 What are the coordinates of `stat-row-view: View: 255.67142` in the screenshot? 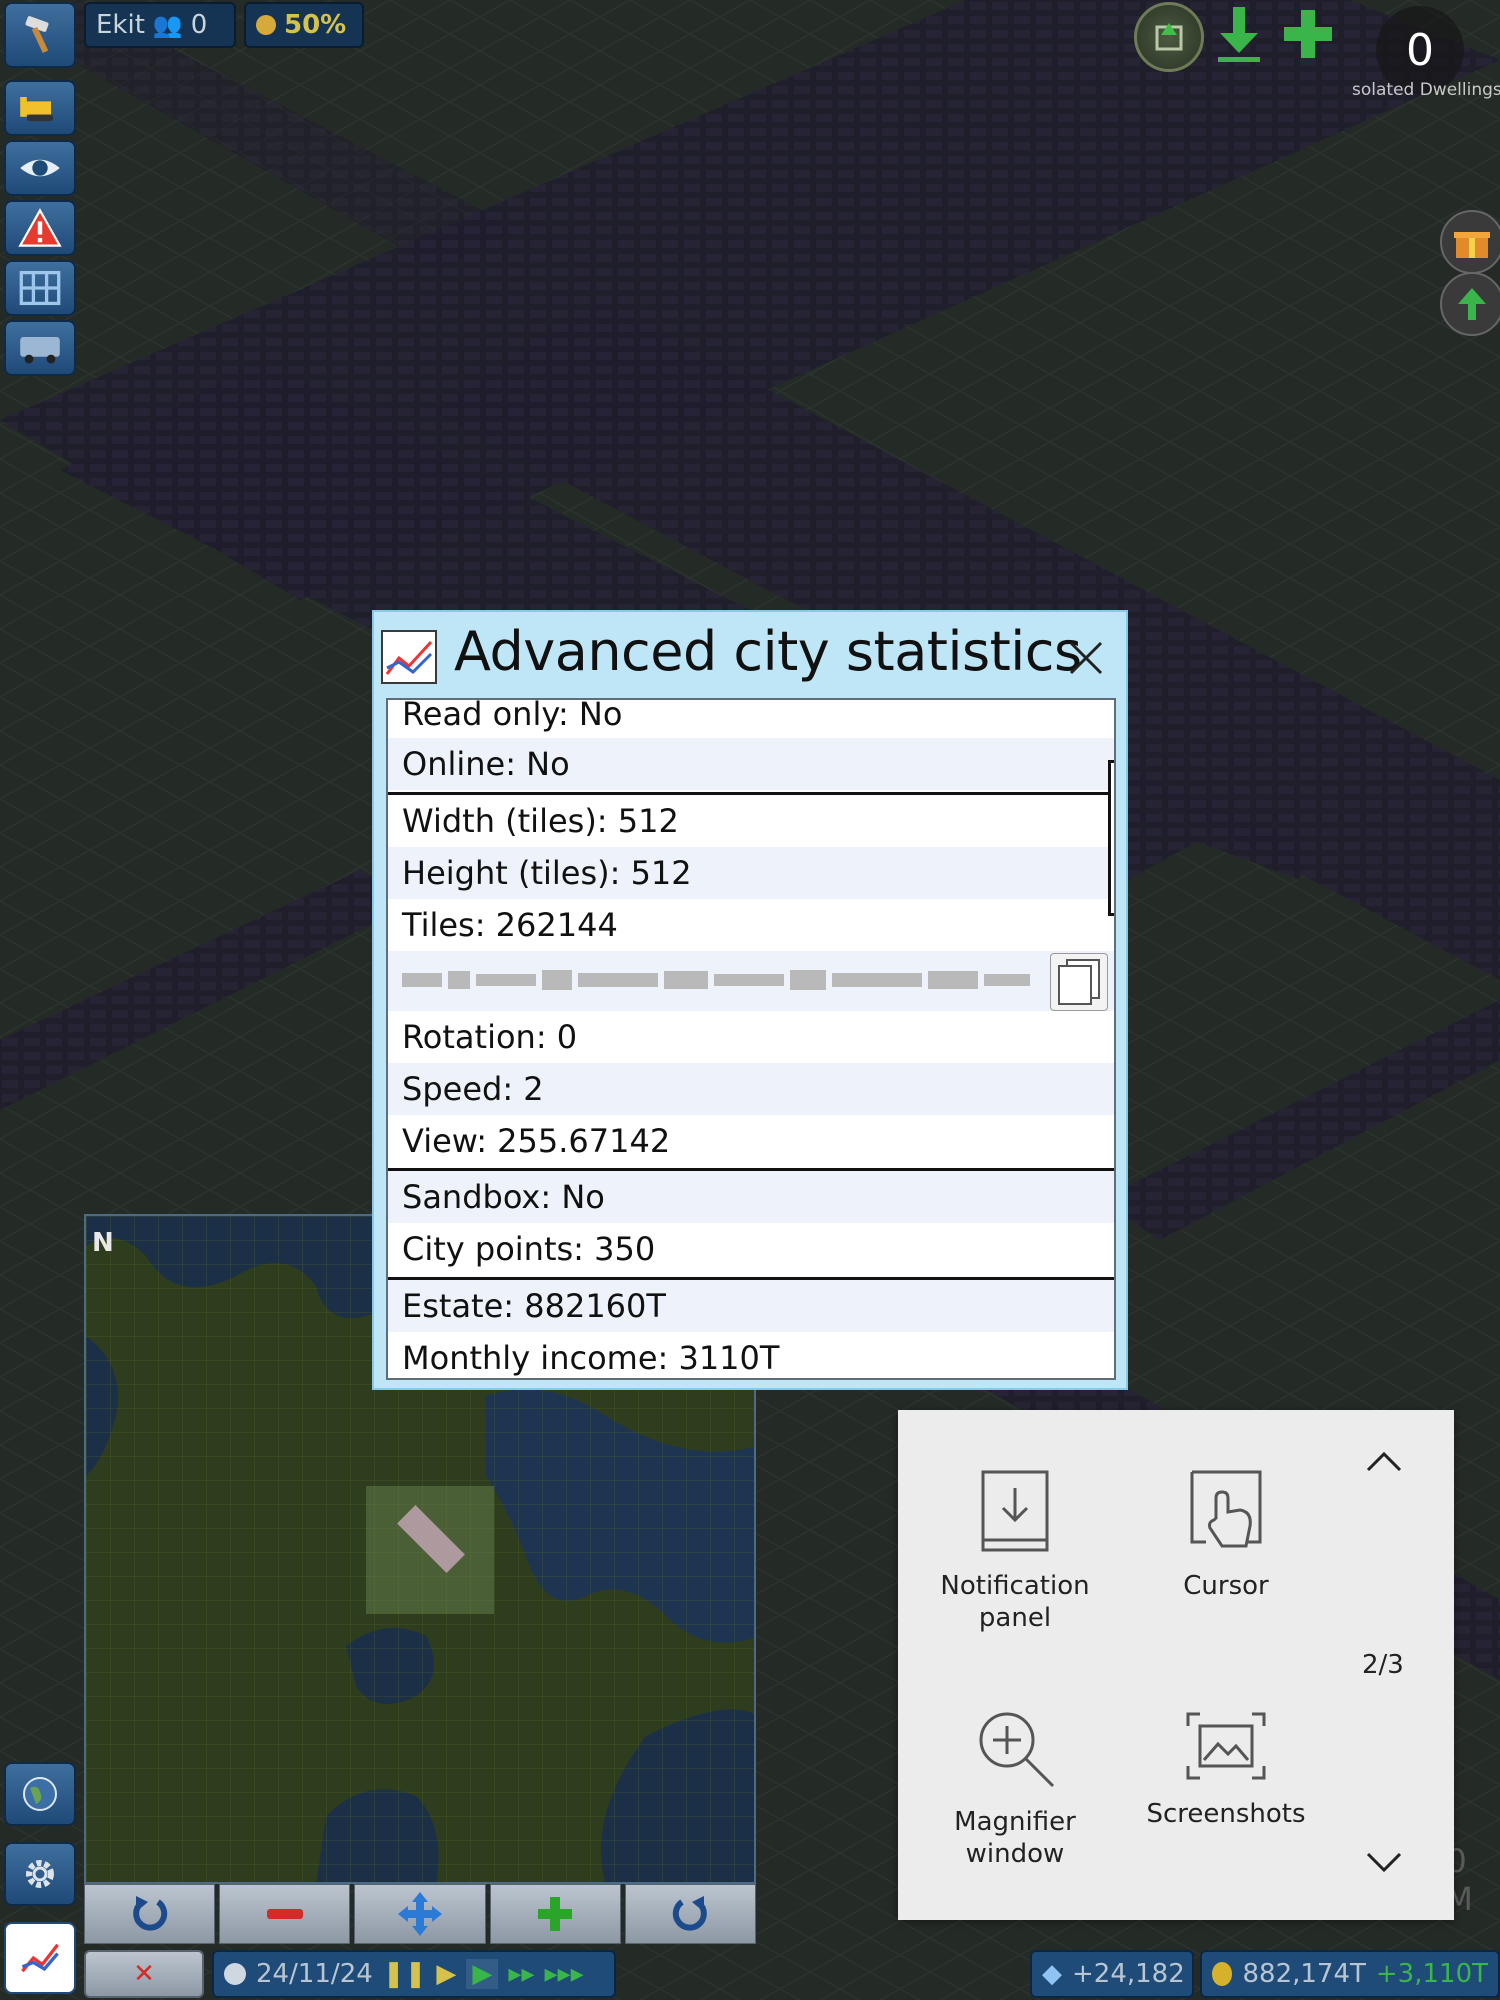 It's located at (536, 1141).